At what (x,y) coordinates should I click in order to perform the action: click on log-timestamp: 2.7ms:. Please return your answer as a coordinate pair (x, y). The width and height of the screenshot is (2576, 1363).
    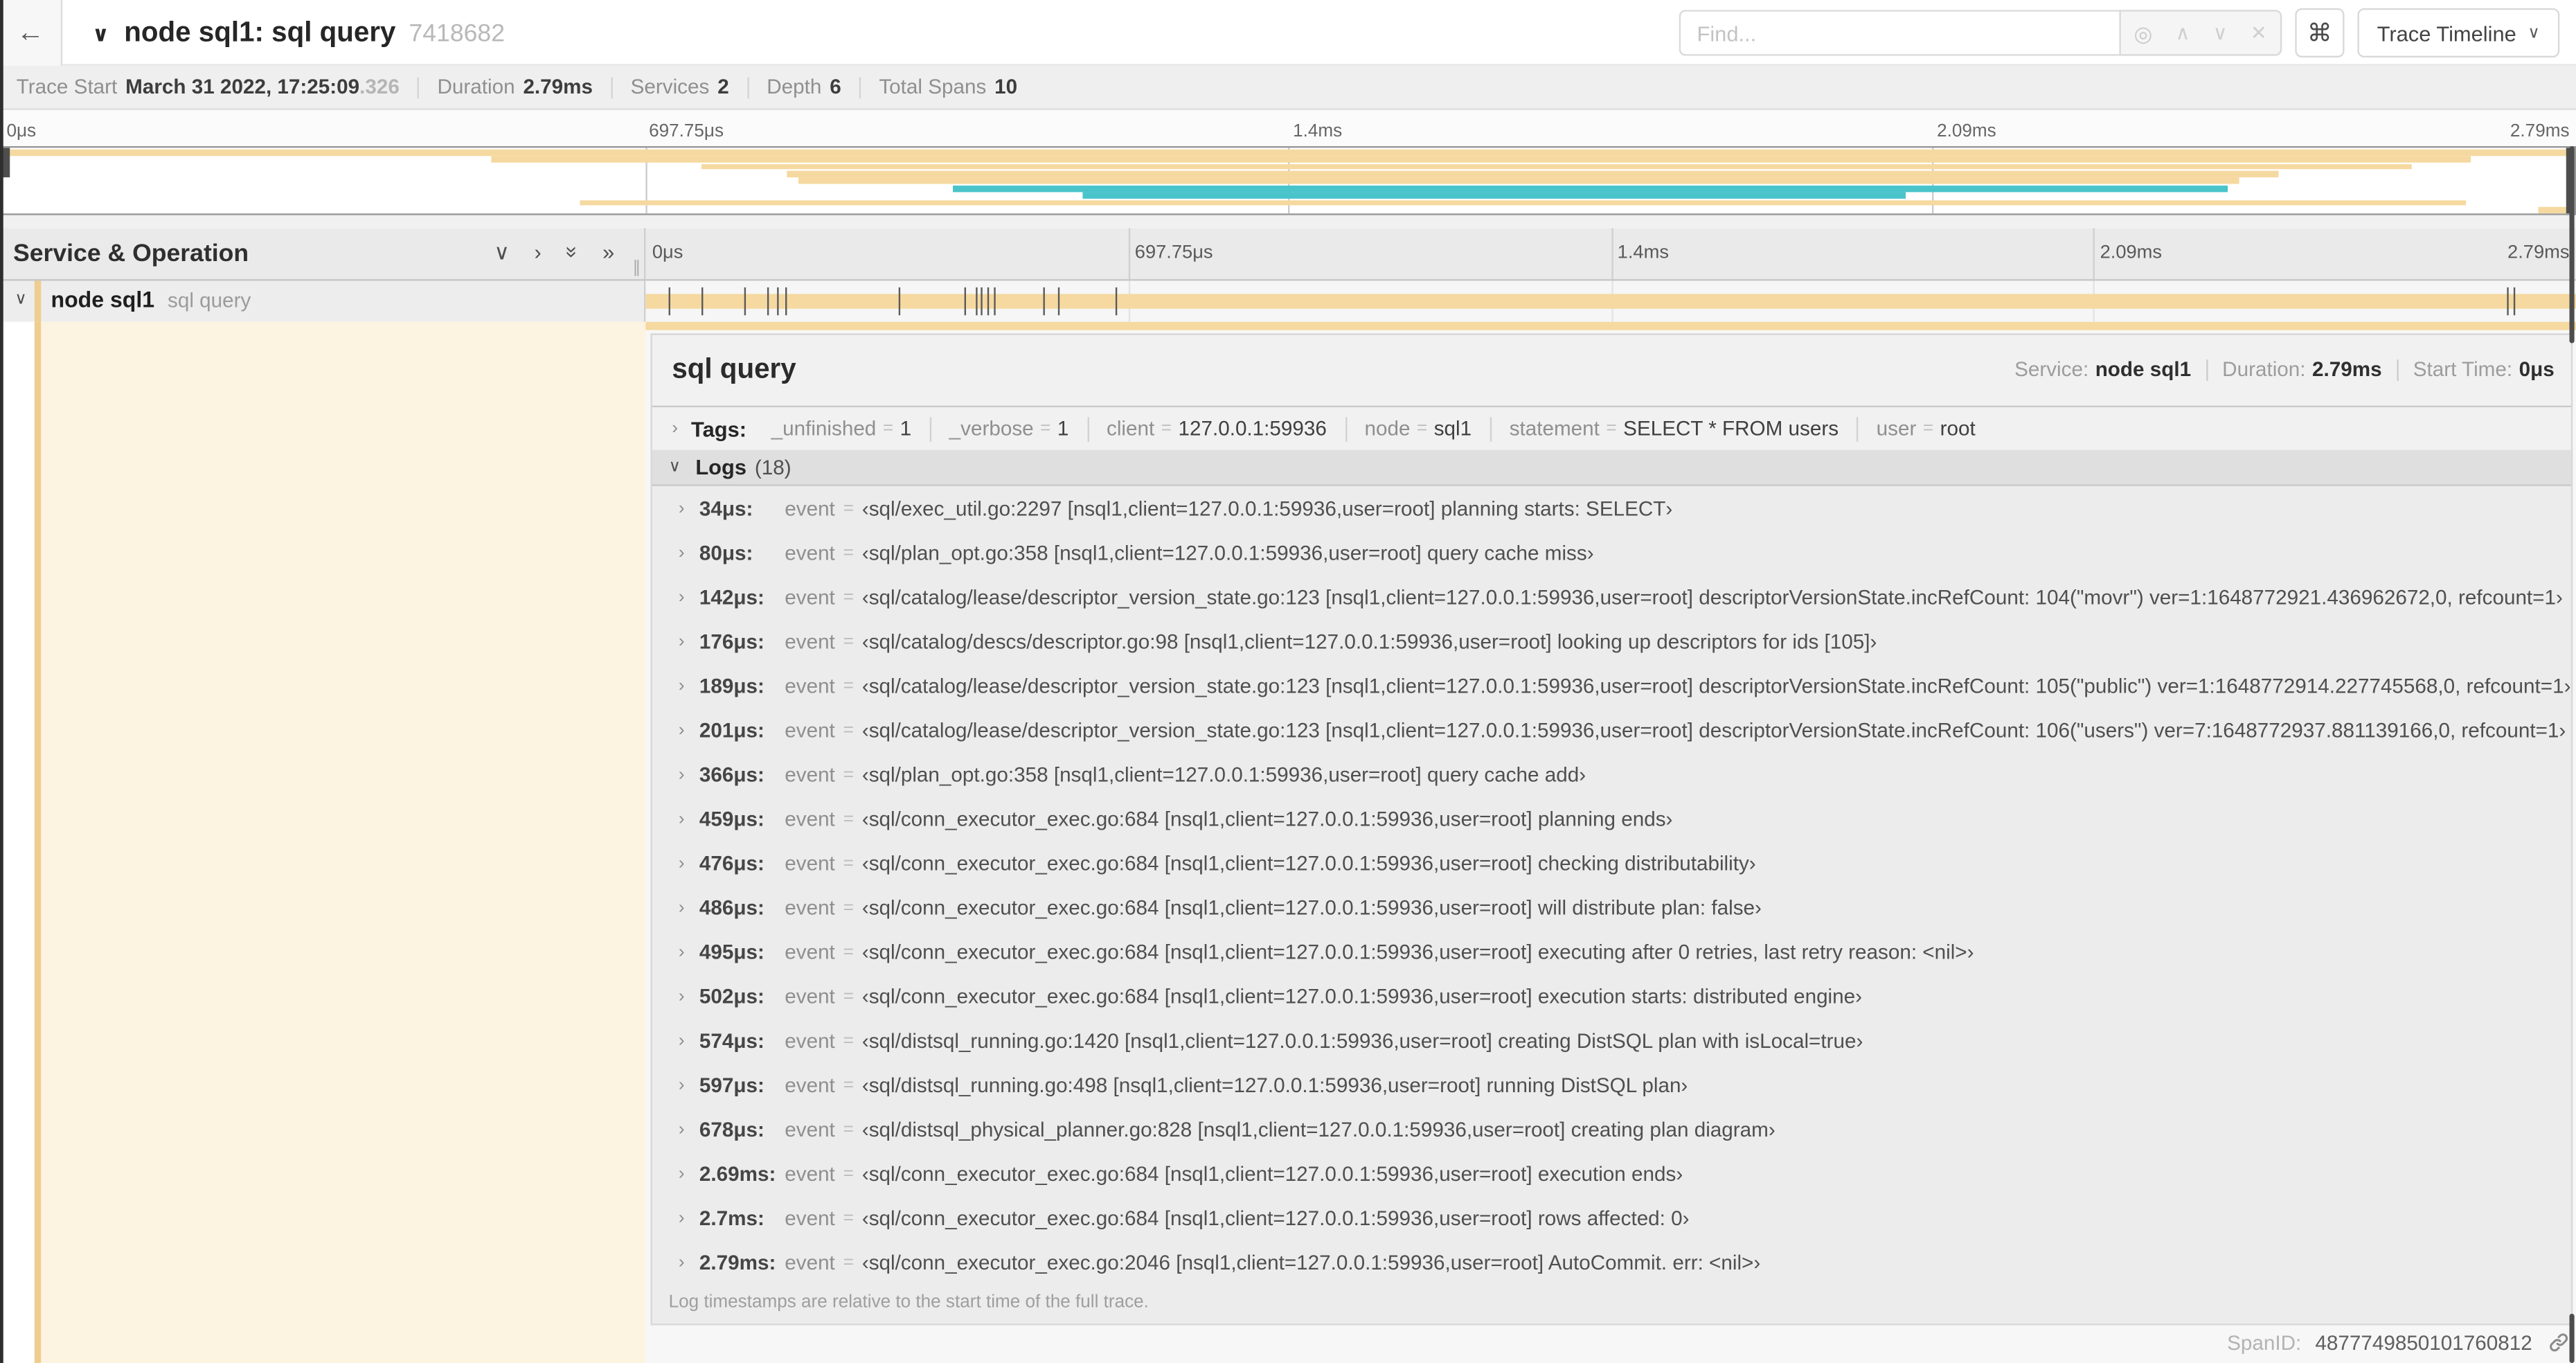
    Looking at the image, I should click on (732, 1217).